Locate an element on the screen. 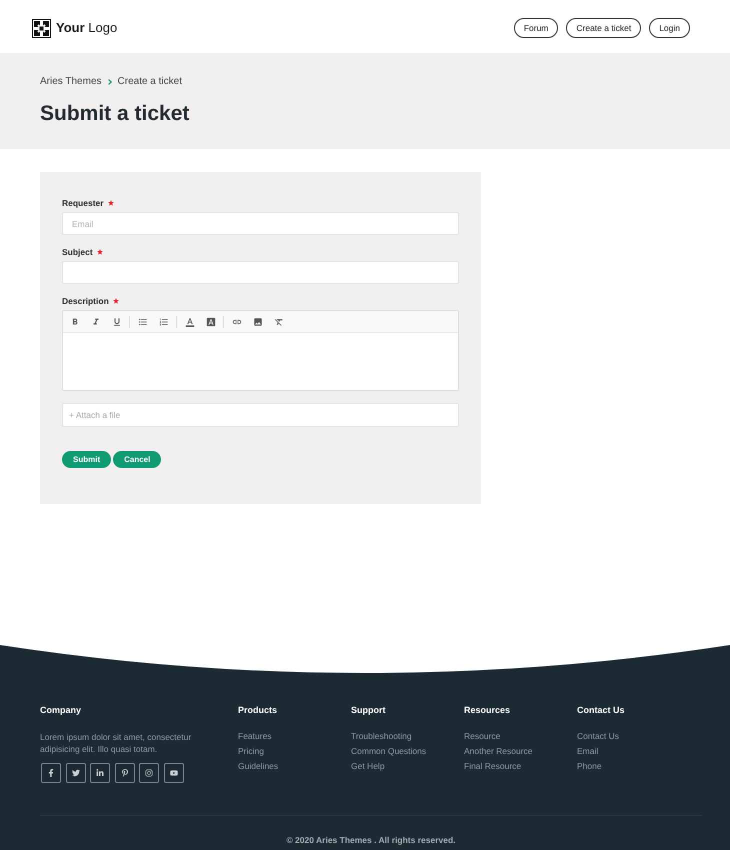  text-field is located at coordinates (260, 272).